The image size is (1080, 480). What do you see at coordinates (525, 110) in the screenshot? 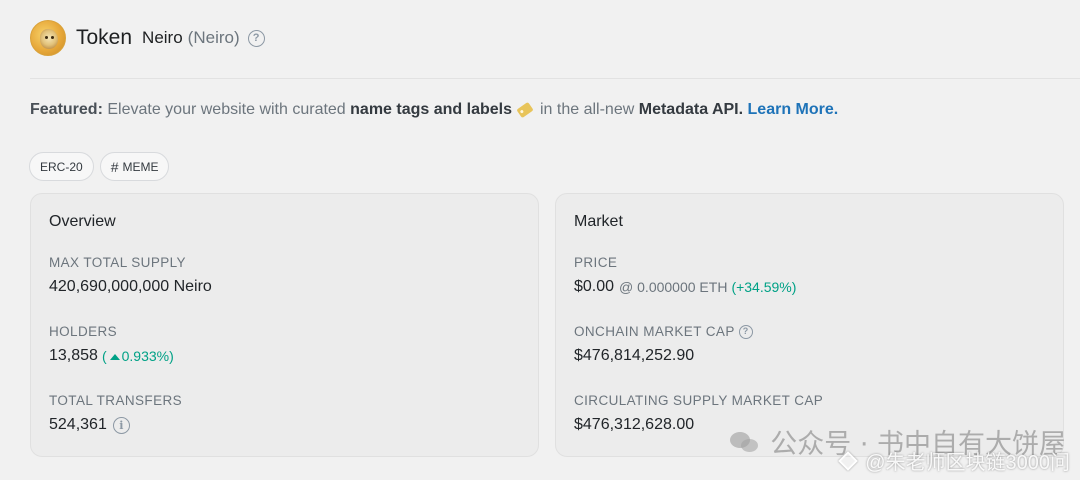
I see `tag-icon` at bounding box center [525, 110].